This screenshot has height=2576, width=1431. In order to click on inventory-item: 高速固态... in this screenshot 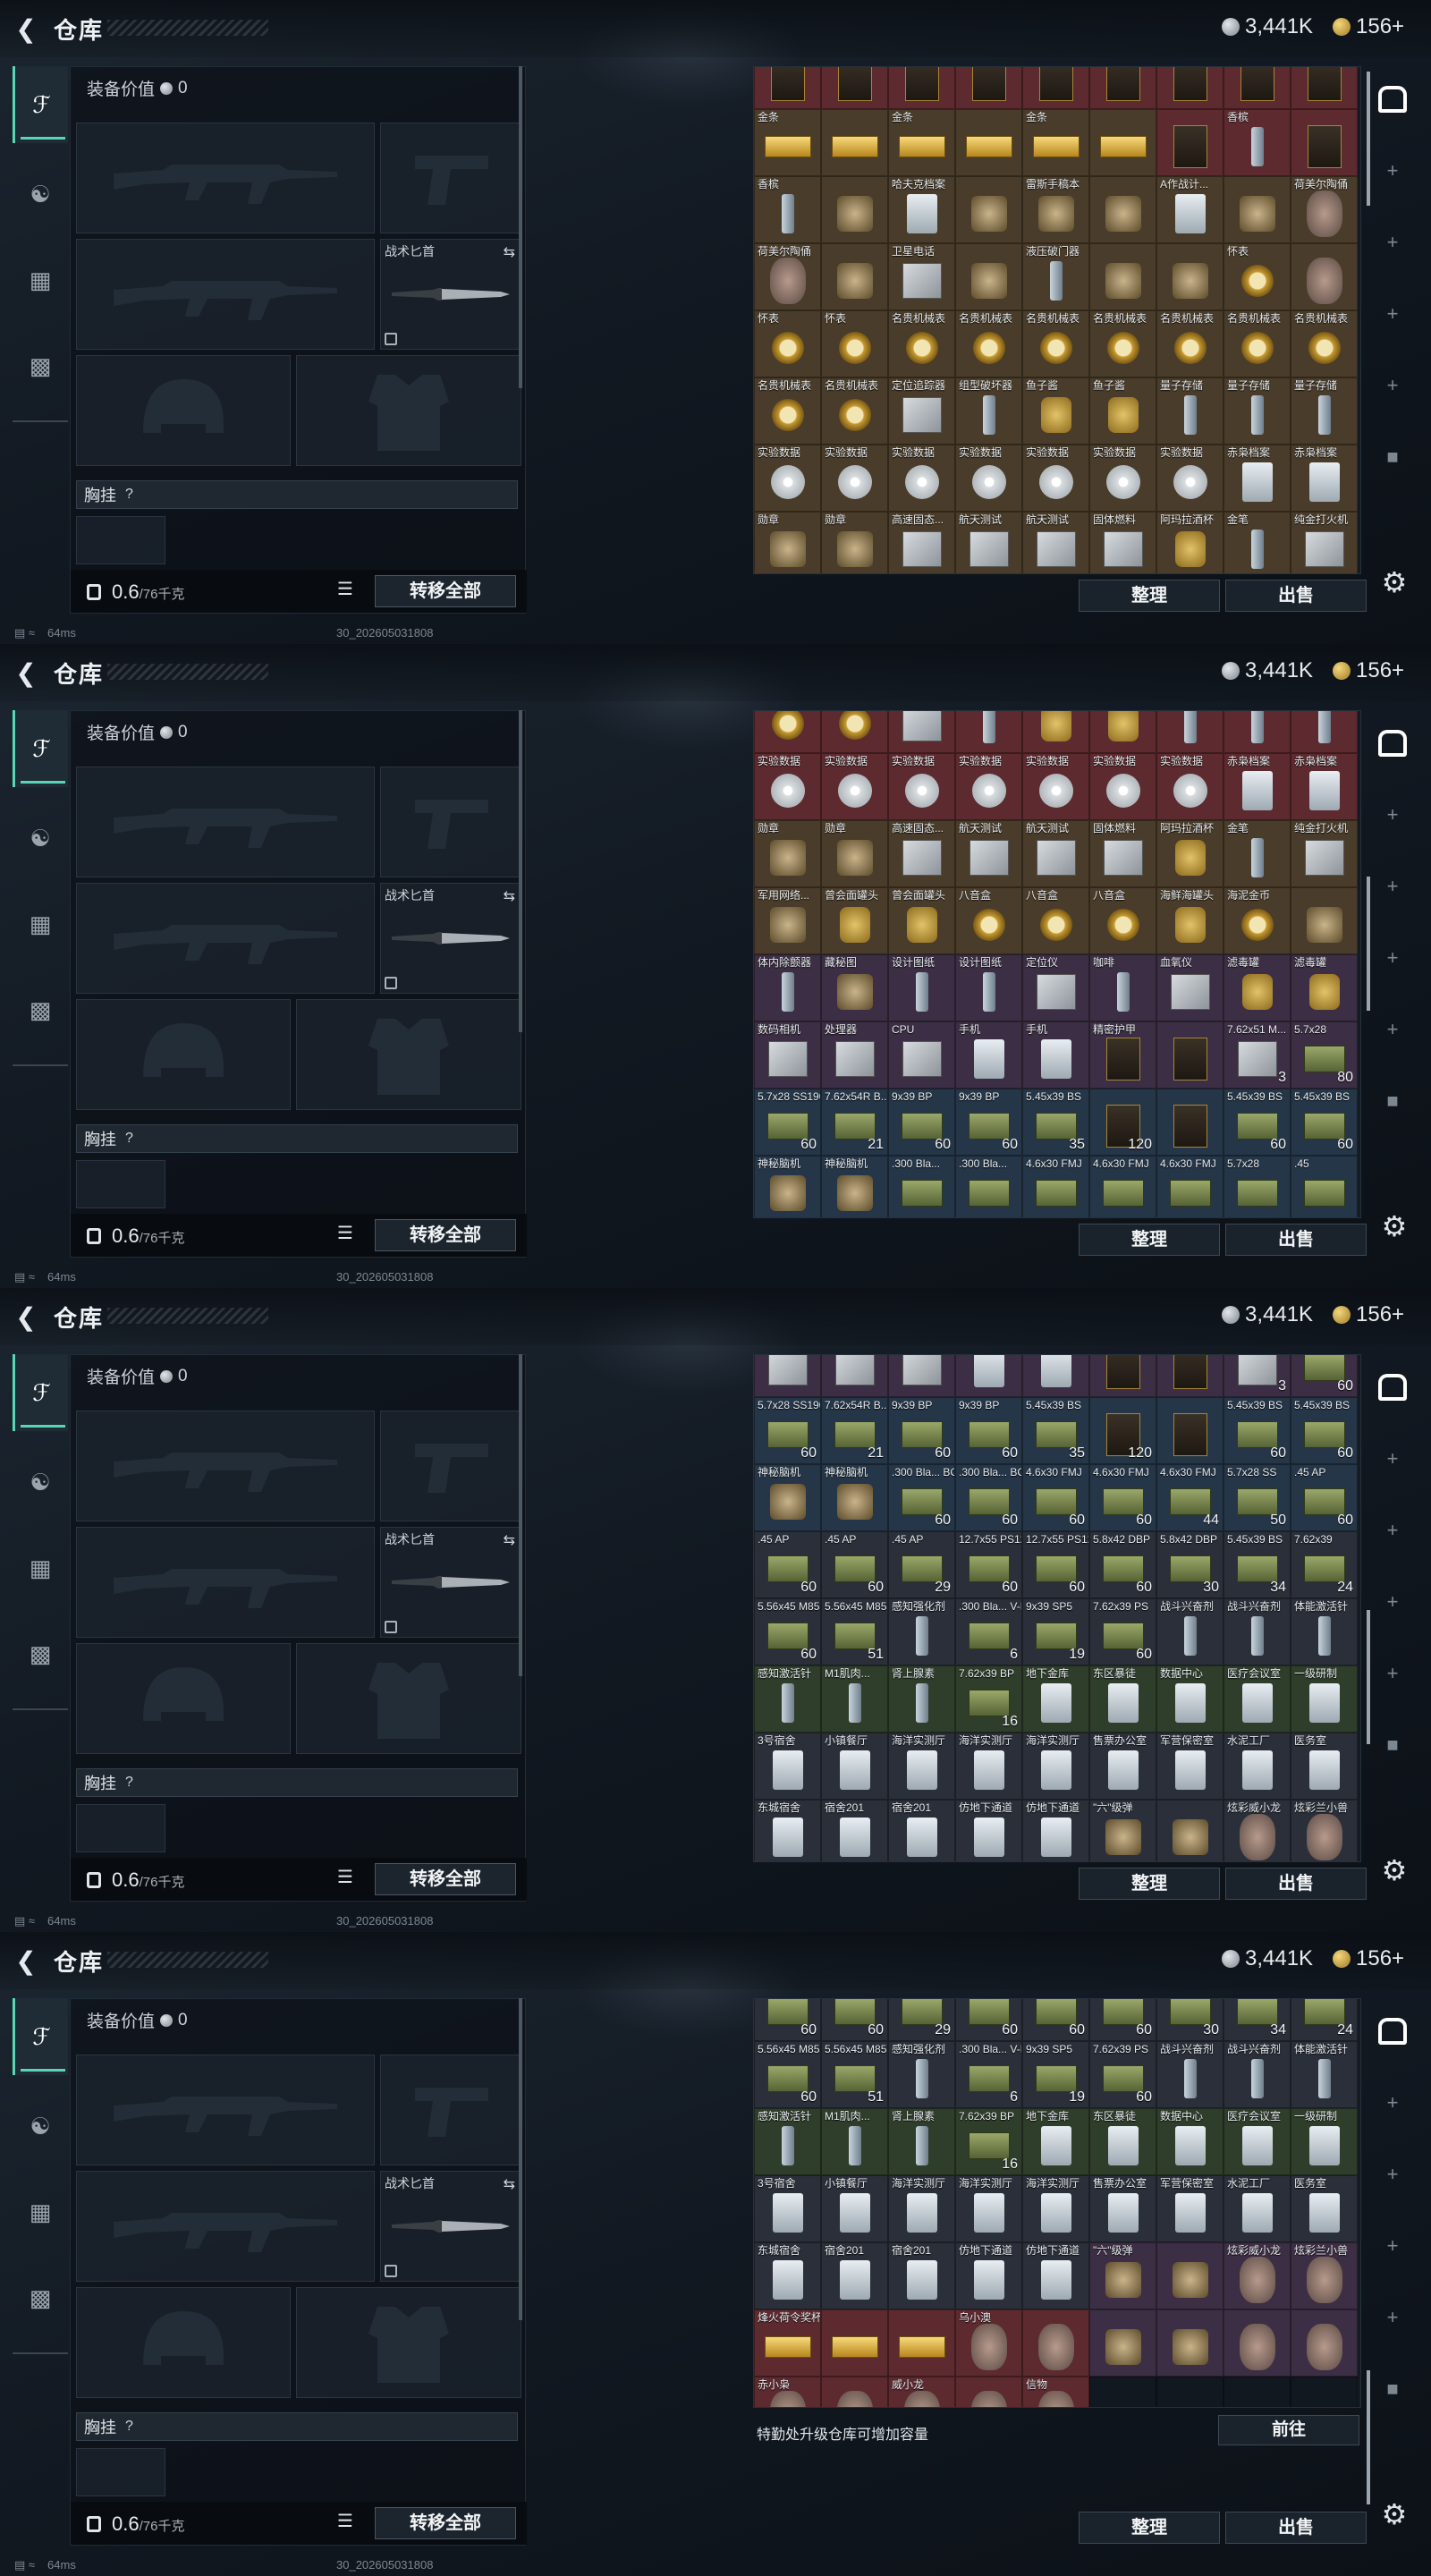, I will do `click(922, 853)`.